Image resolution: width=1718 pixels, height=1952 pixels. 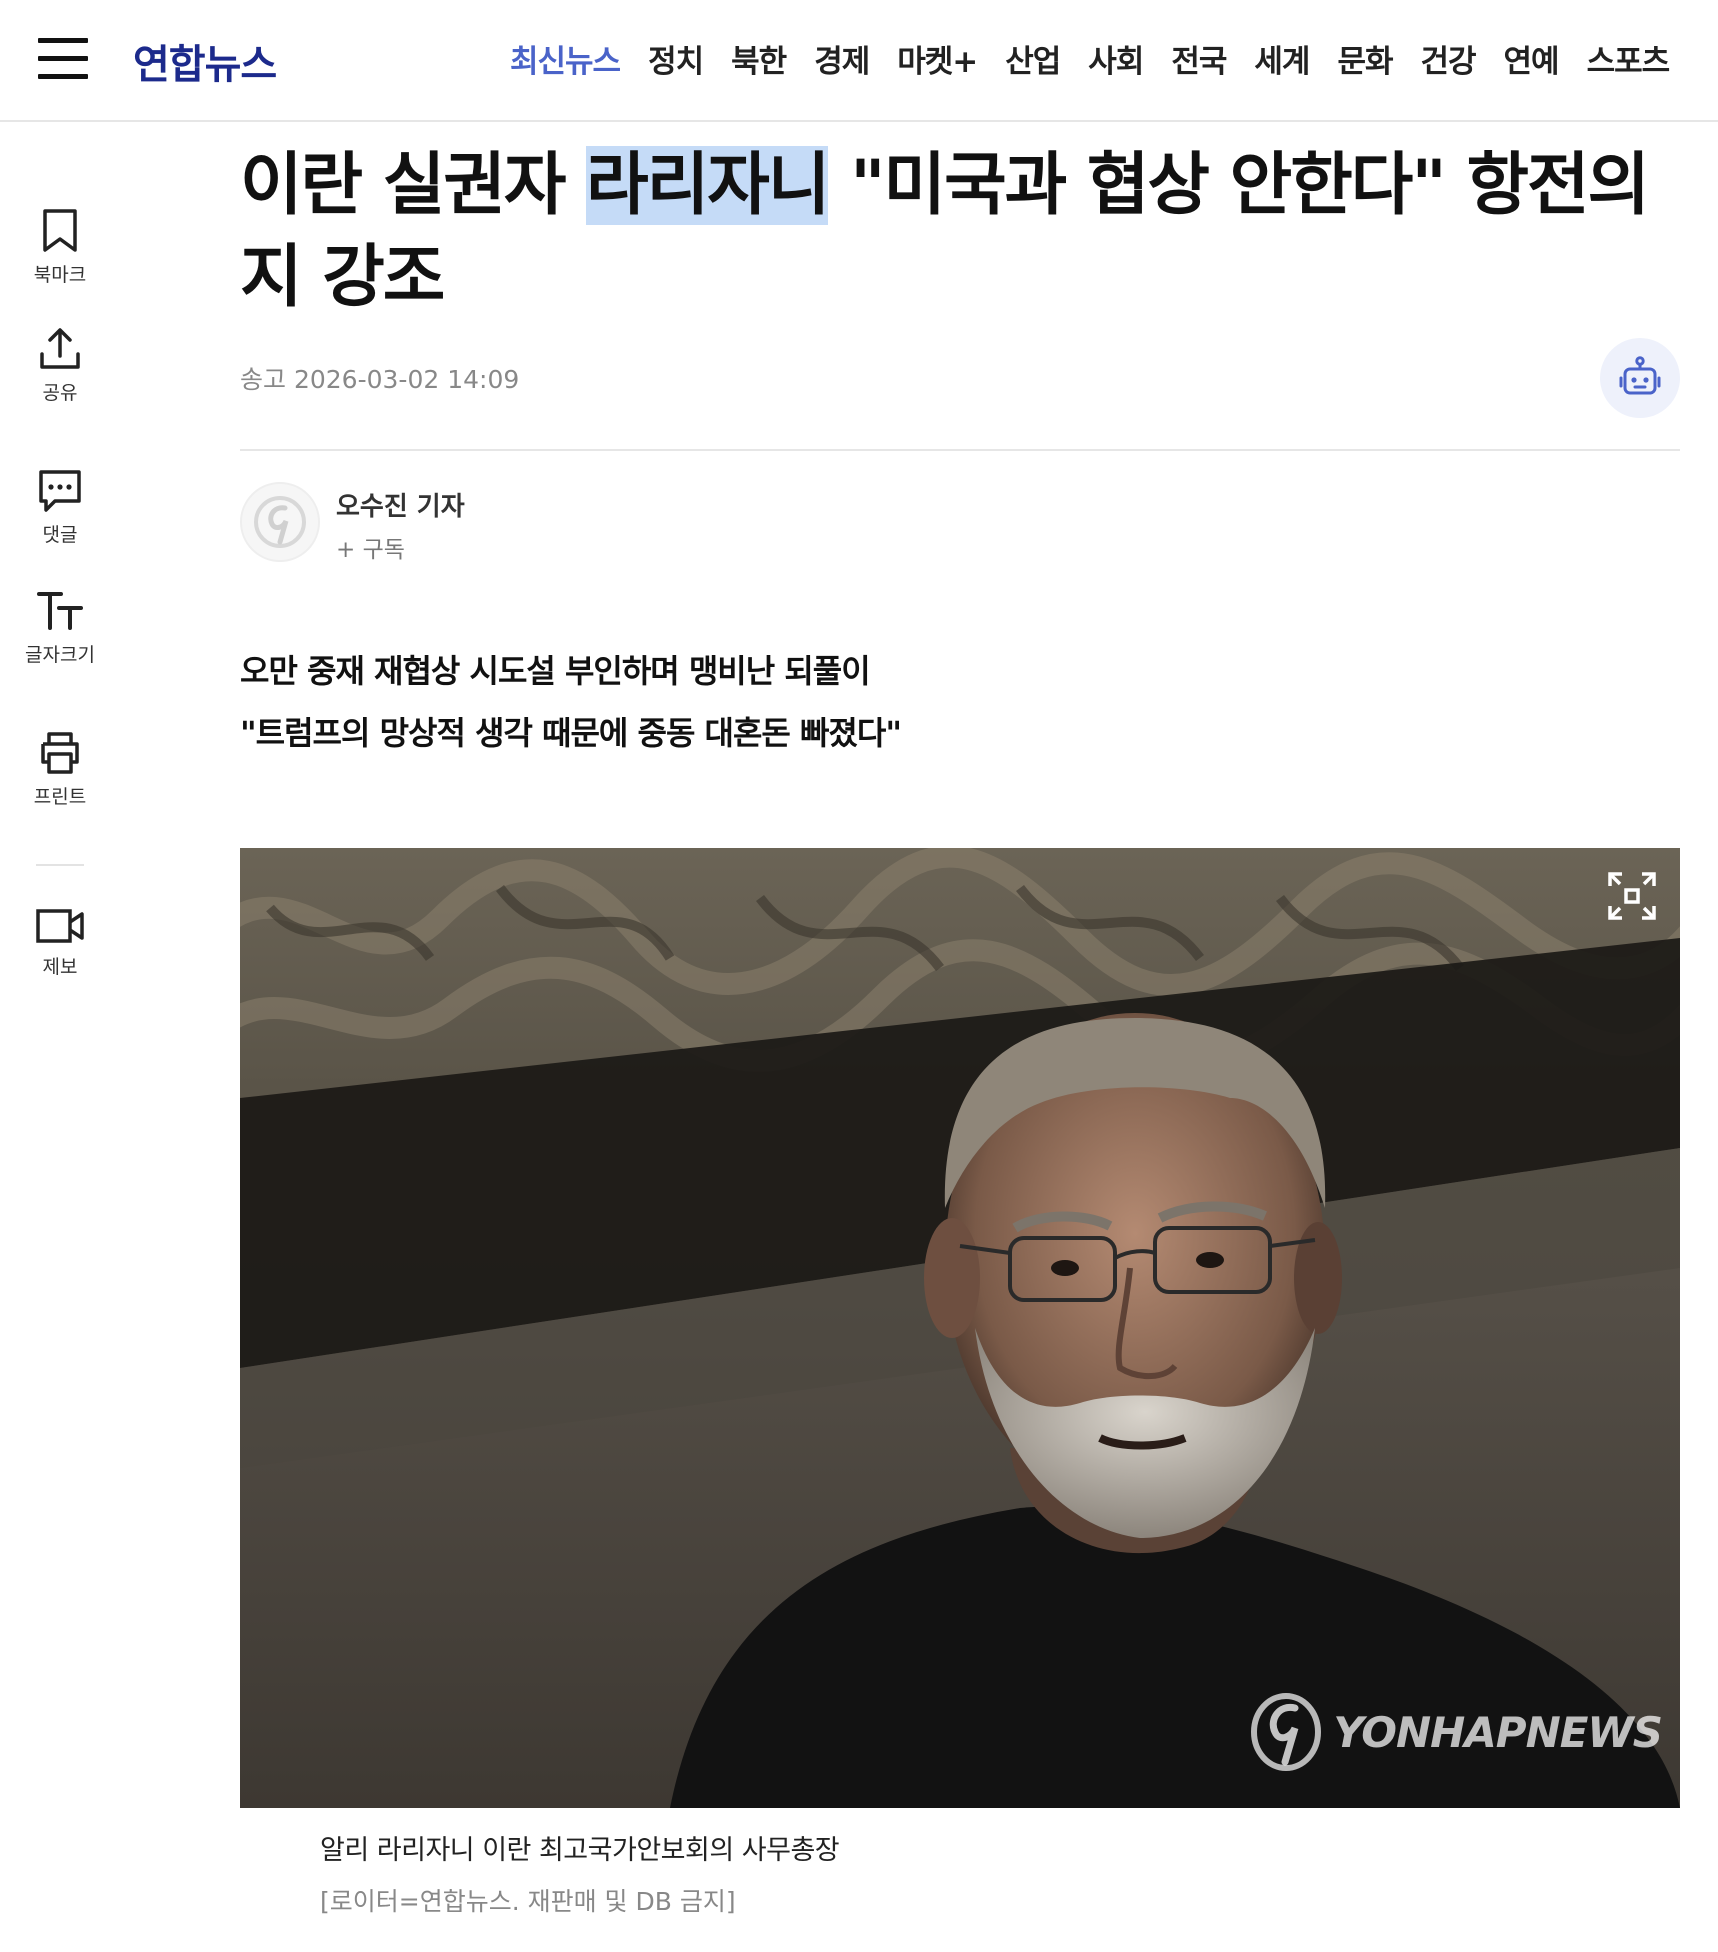 I want to click on video-camera-icon, so click(x=60, y=926).